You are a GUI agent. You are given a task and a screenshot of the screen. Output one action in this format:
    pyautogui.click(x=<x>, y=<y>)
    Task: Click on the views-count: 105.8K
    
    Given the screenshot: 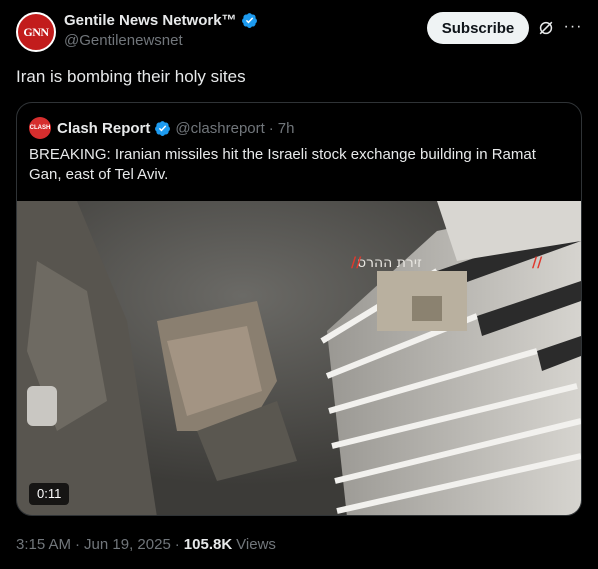 What is the action you would take?
    pyautogui.click(x=208, y=544)
    